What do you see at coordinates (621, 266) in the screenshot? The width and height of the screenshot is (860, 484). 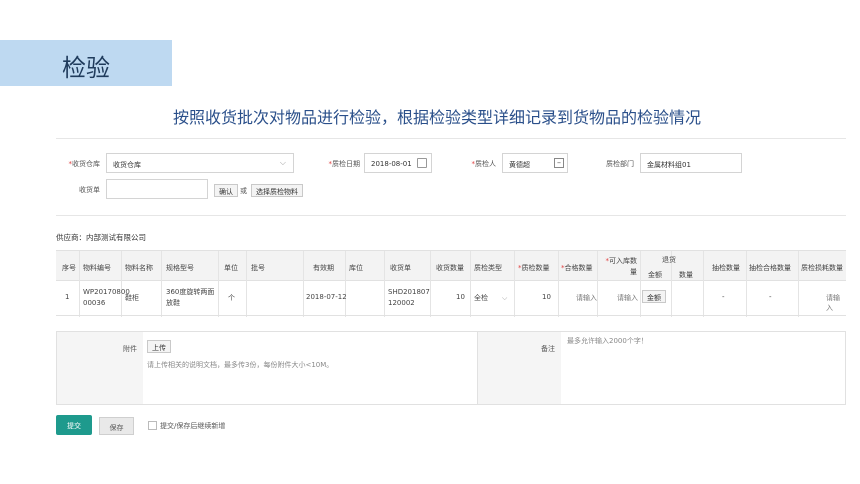 I see `col-stock-qty: *可入库数量` at bounding box center [621, 266].